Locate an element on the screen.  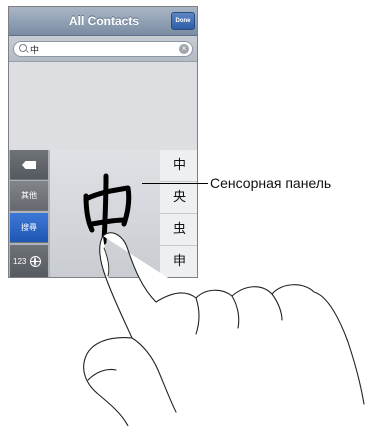
callout-label: Сенсорная панель is located at coordinates (271, 183).